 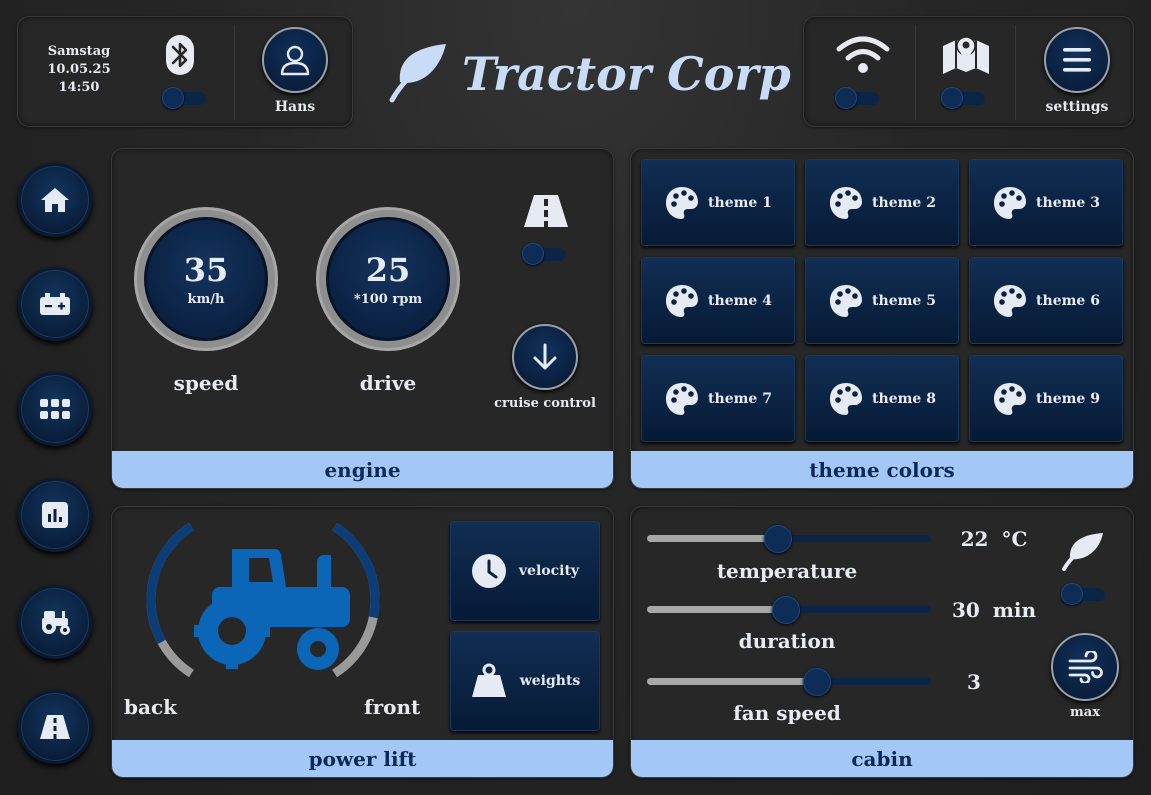 I want to click on max-label: max, so click(x=1085, y=712).